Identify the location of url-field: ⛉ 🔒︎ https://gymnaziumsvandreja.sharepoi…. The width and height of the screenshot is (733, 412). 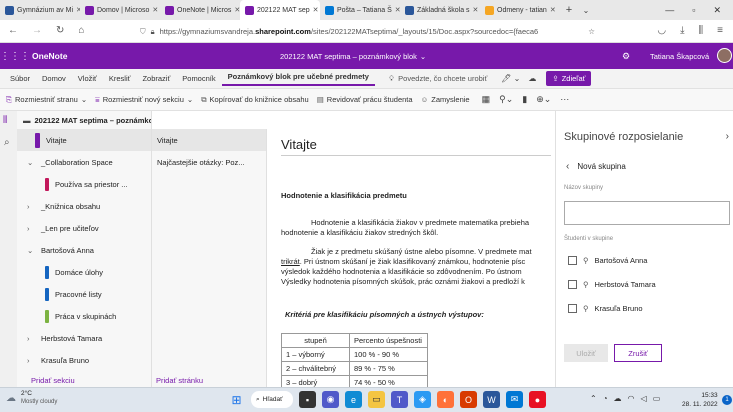
(367, 31).